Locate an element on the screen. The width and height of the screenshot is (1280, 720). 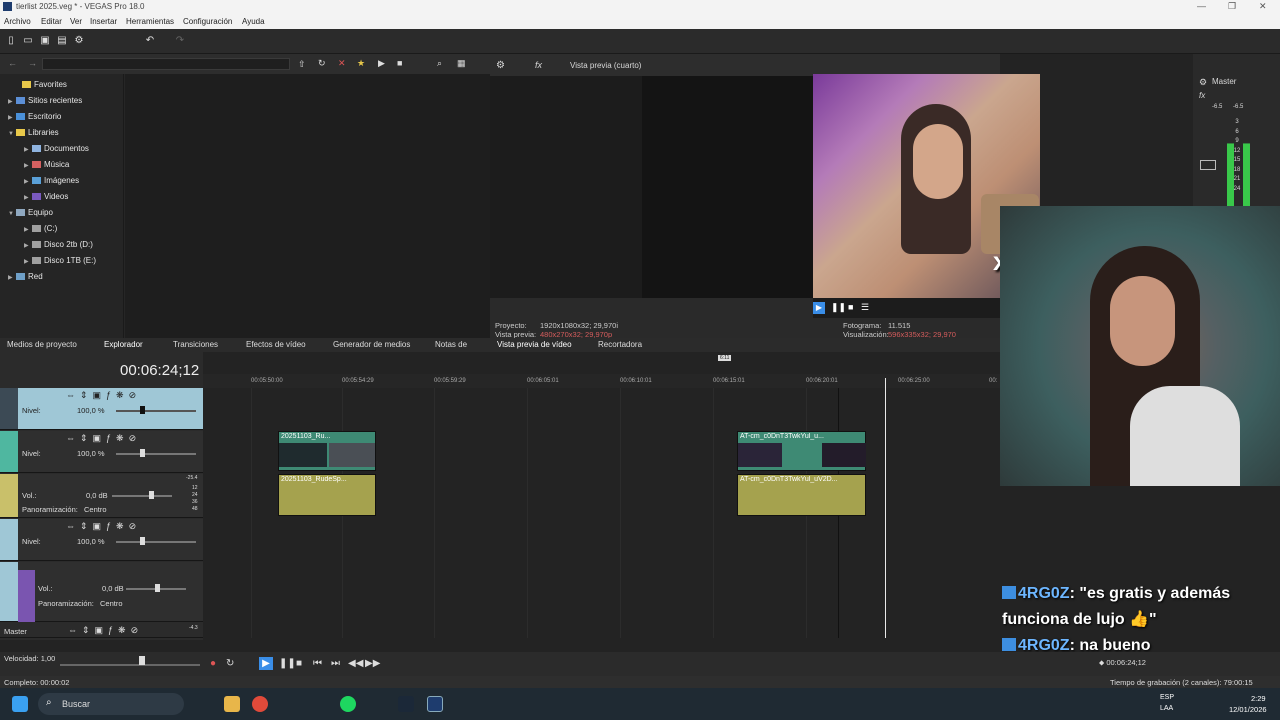
region-marker: 6:11 is located at coordinates (725, 358).